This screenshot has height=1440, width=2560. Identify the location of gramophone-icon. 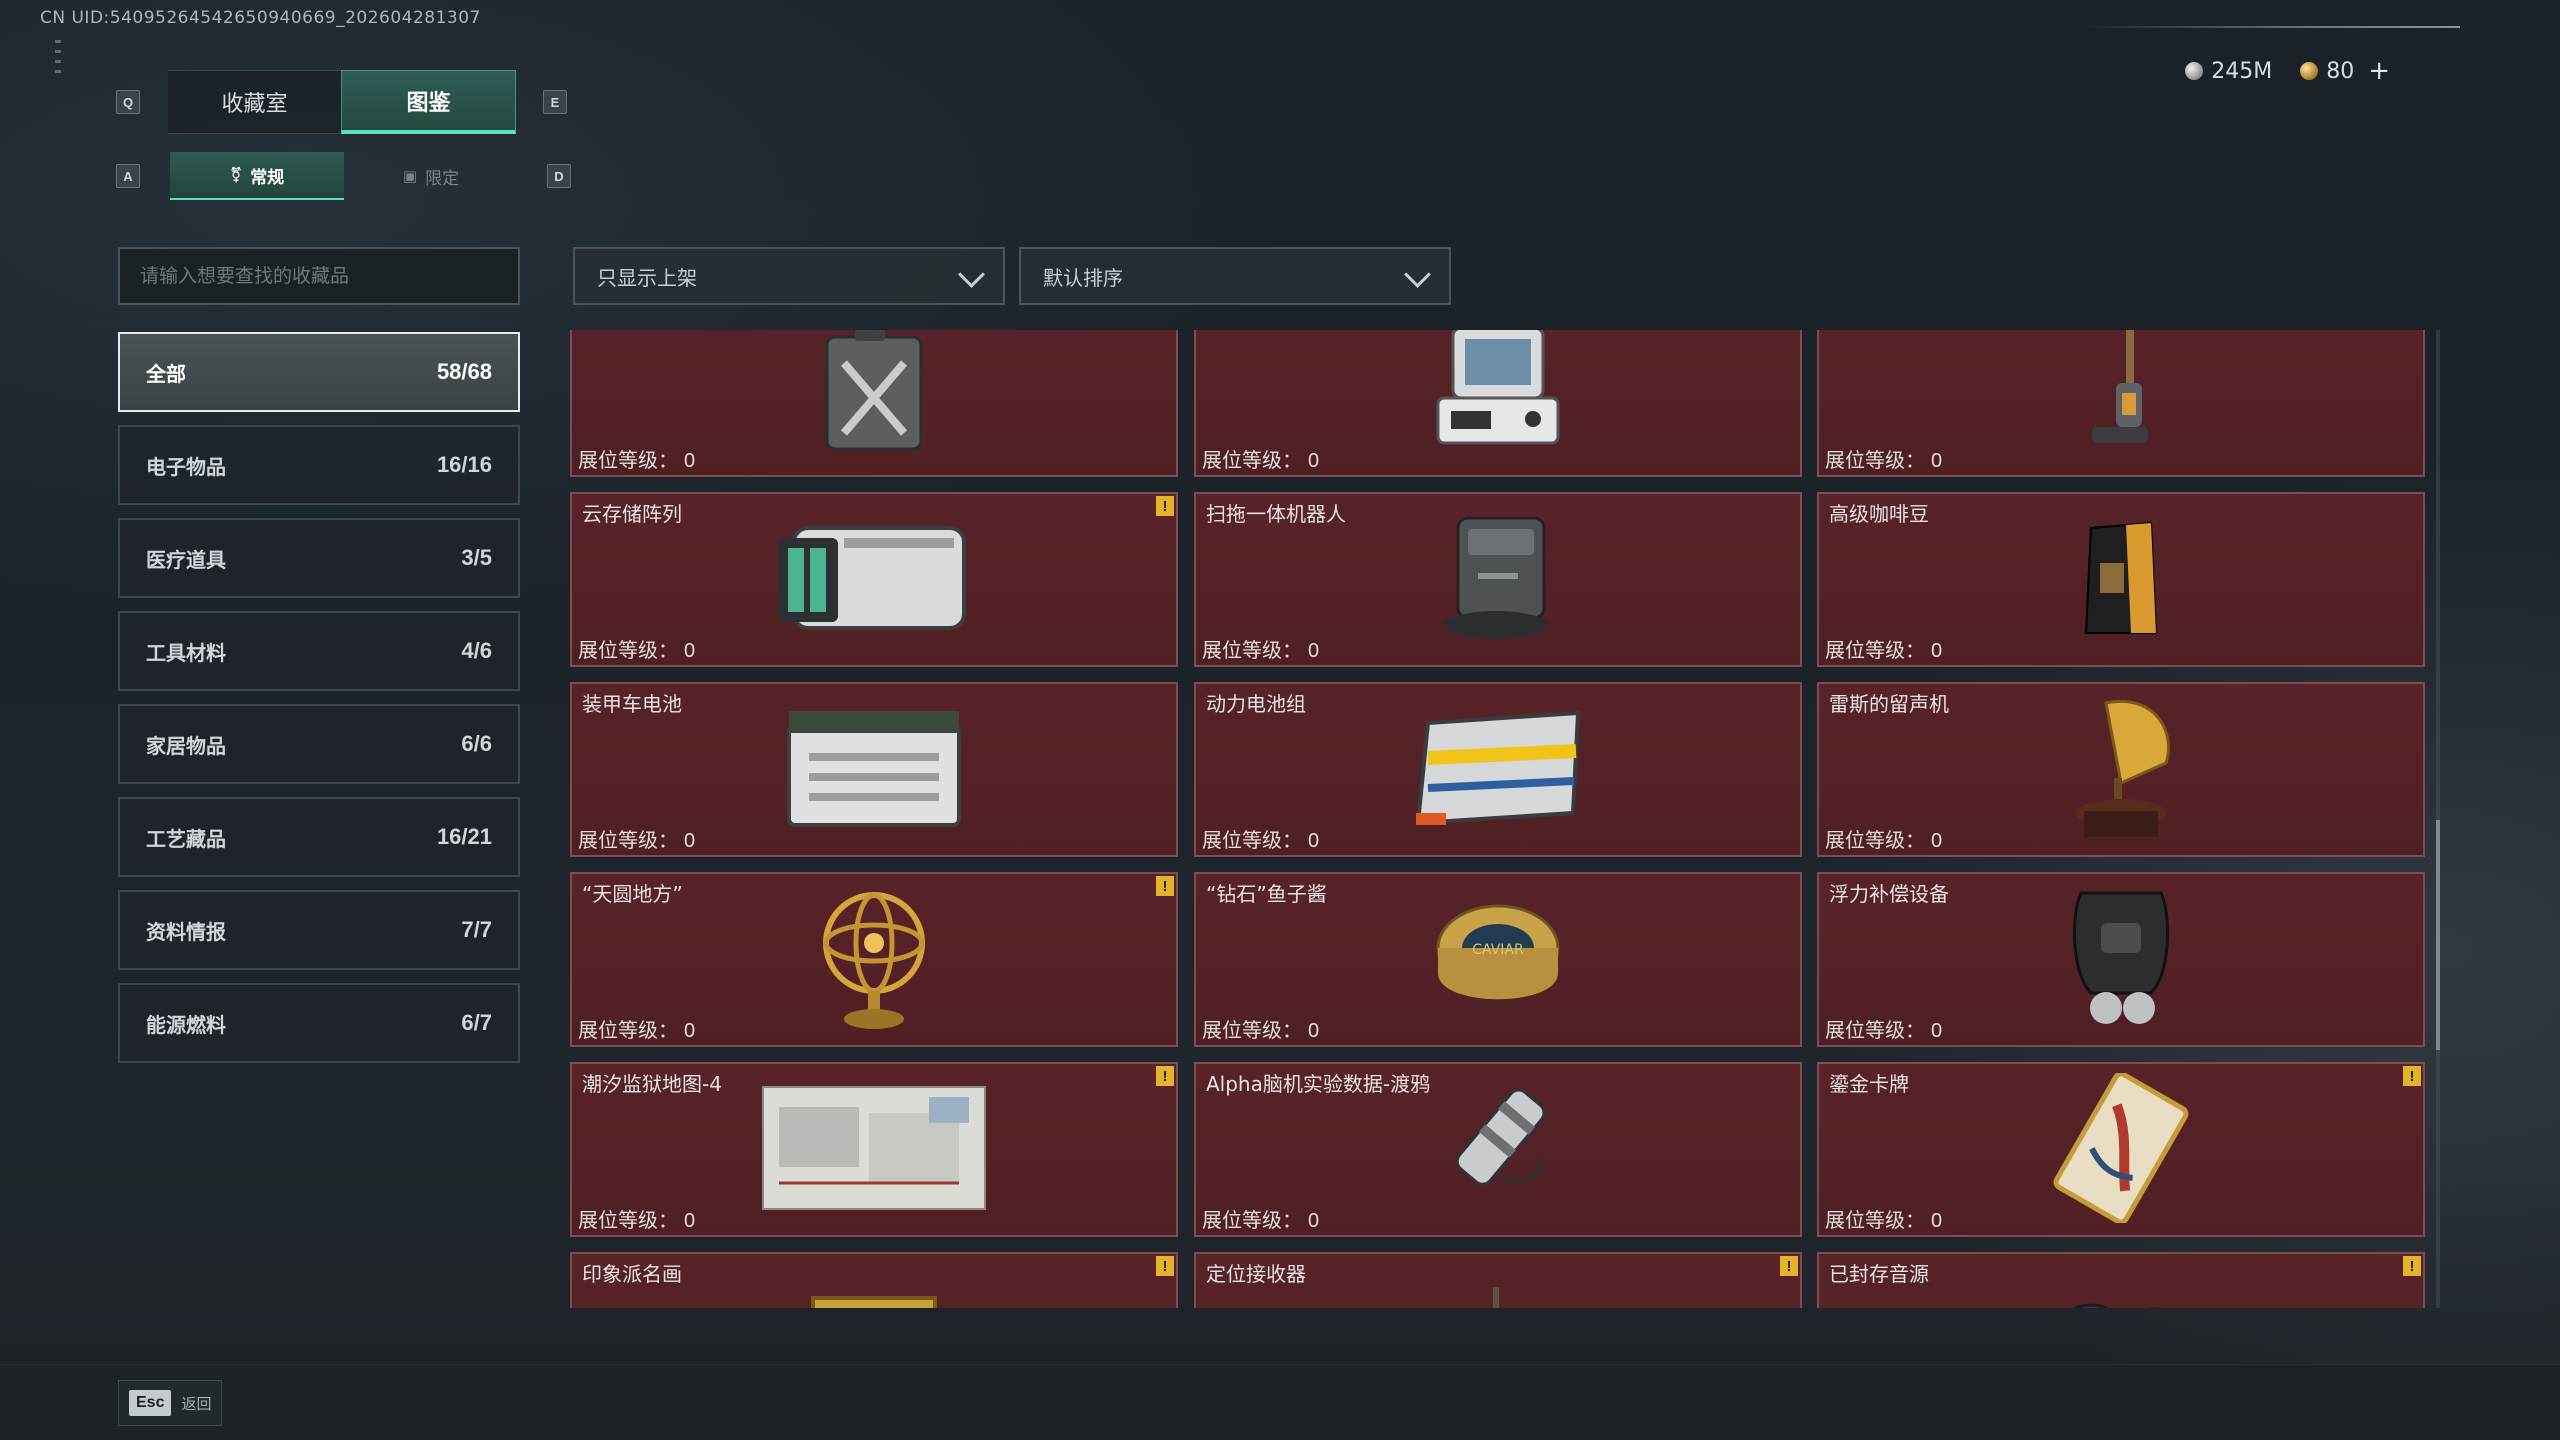
(2121, 770).